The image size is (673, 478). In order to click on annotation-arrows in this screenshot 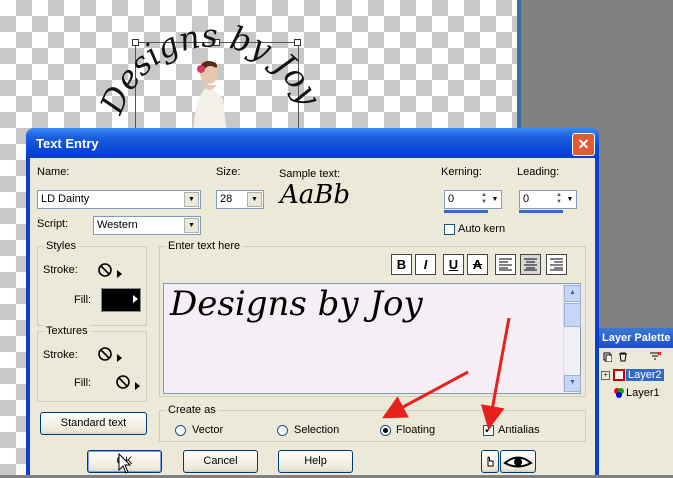, I will do `click(446, 373)`.